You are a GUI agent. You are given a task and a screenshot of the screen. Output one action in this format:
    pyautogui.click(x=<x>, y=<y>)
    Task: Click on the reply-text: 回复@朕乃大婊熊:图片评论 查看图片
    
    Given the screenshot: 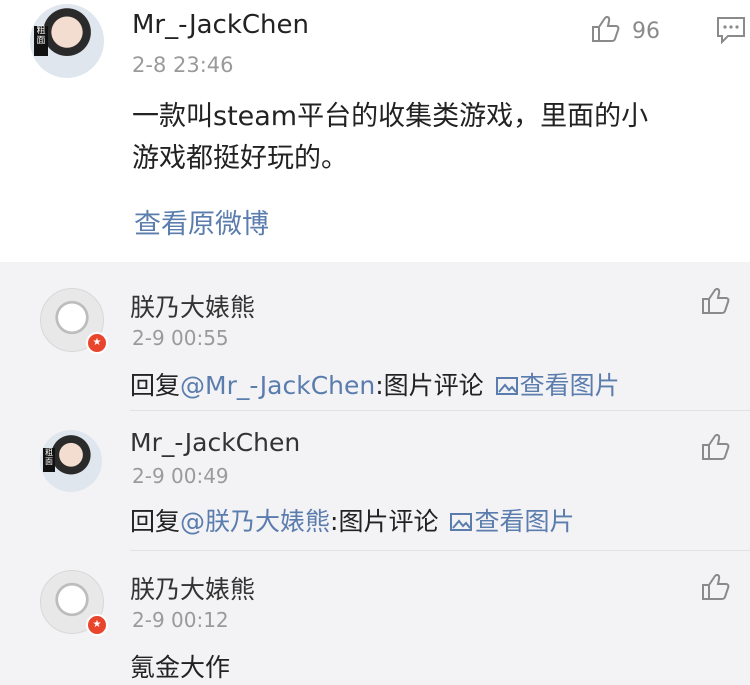 What is the action you would take?
    pyautogui.click(x=352, y=520)
    